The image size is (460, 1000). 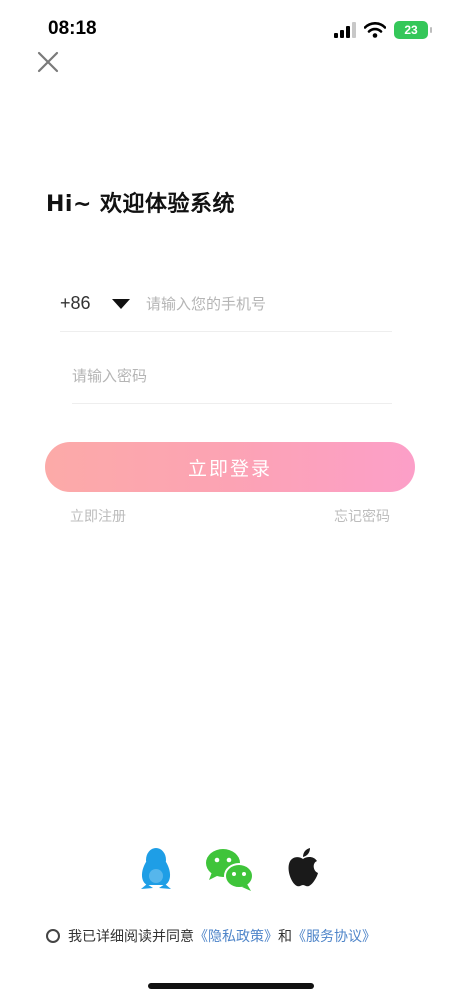 I want to click on apple-login-button, so click(x=303, y=870).